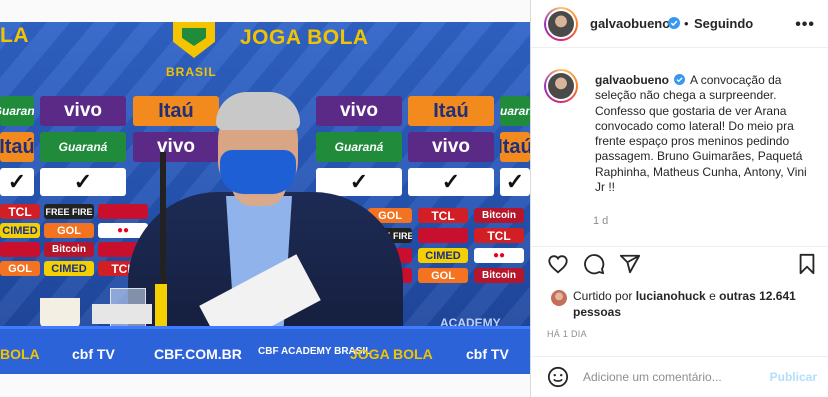 This screenshot has height=397, width=828. Describe the element at coordinates (161, 305) in the screenshot. I see `yellow-object` at that location.